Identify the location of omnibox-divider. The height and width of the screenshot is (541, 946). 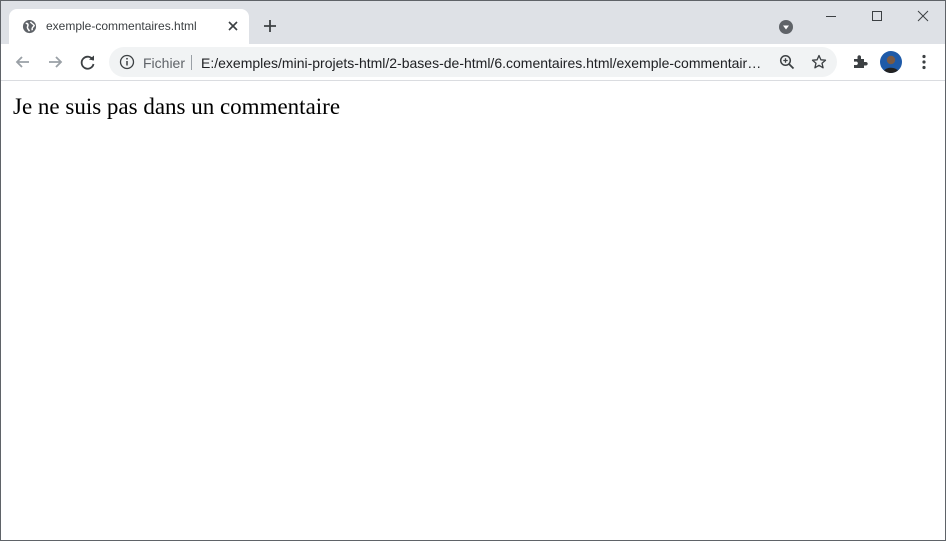
(191, 62).